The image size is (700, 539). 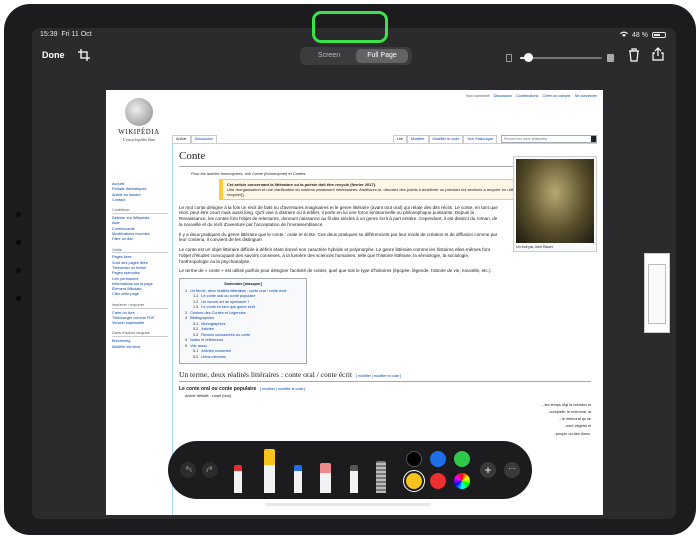 What do you see at coordinates (488, 470) in the screenshot?
I see `add-icon: +` at bounding box center [488, 470].